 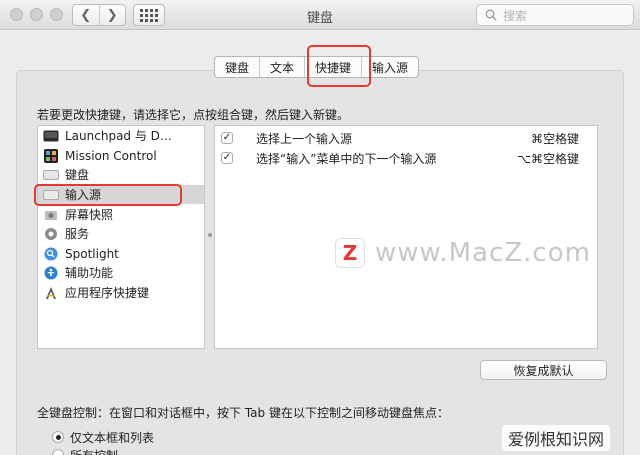 I want to click on category-label: Spotlight, so click(x=92, y=253).